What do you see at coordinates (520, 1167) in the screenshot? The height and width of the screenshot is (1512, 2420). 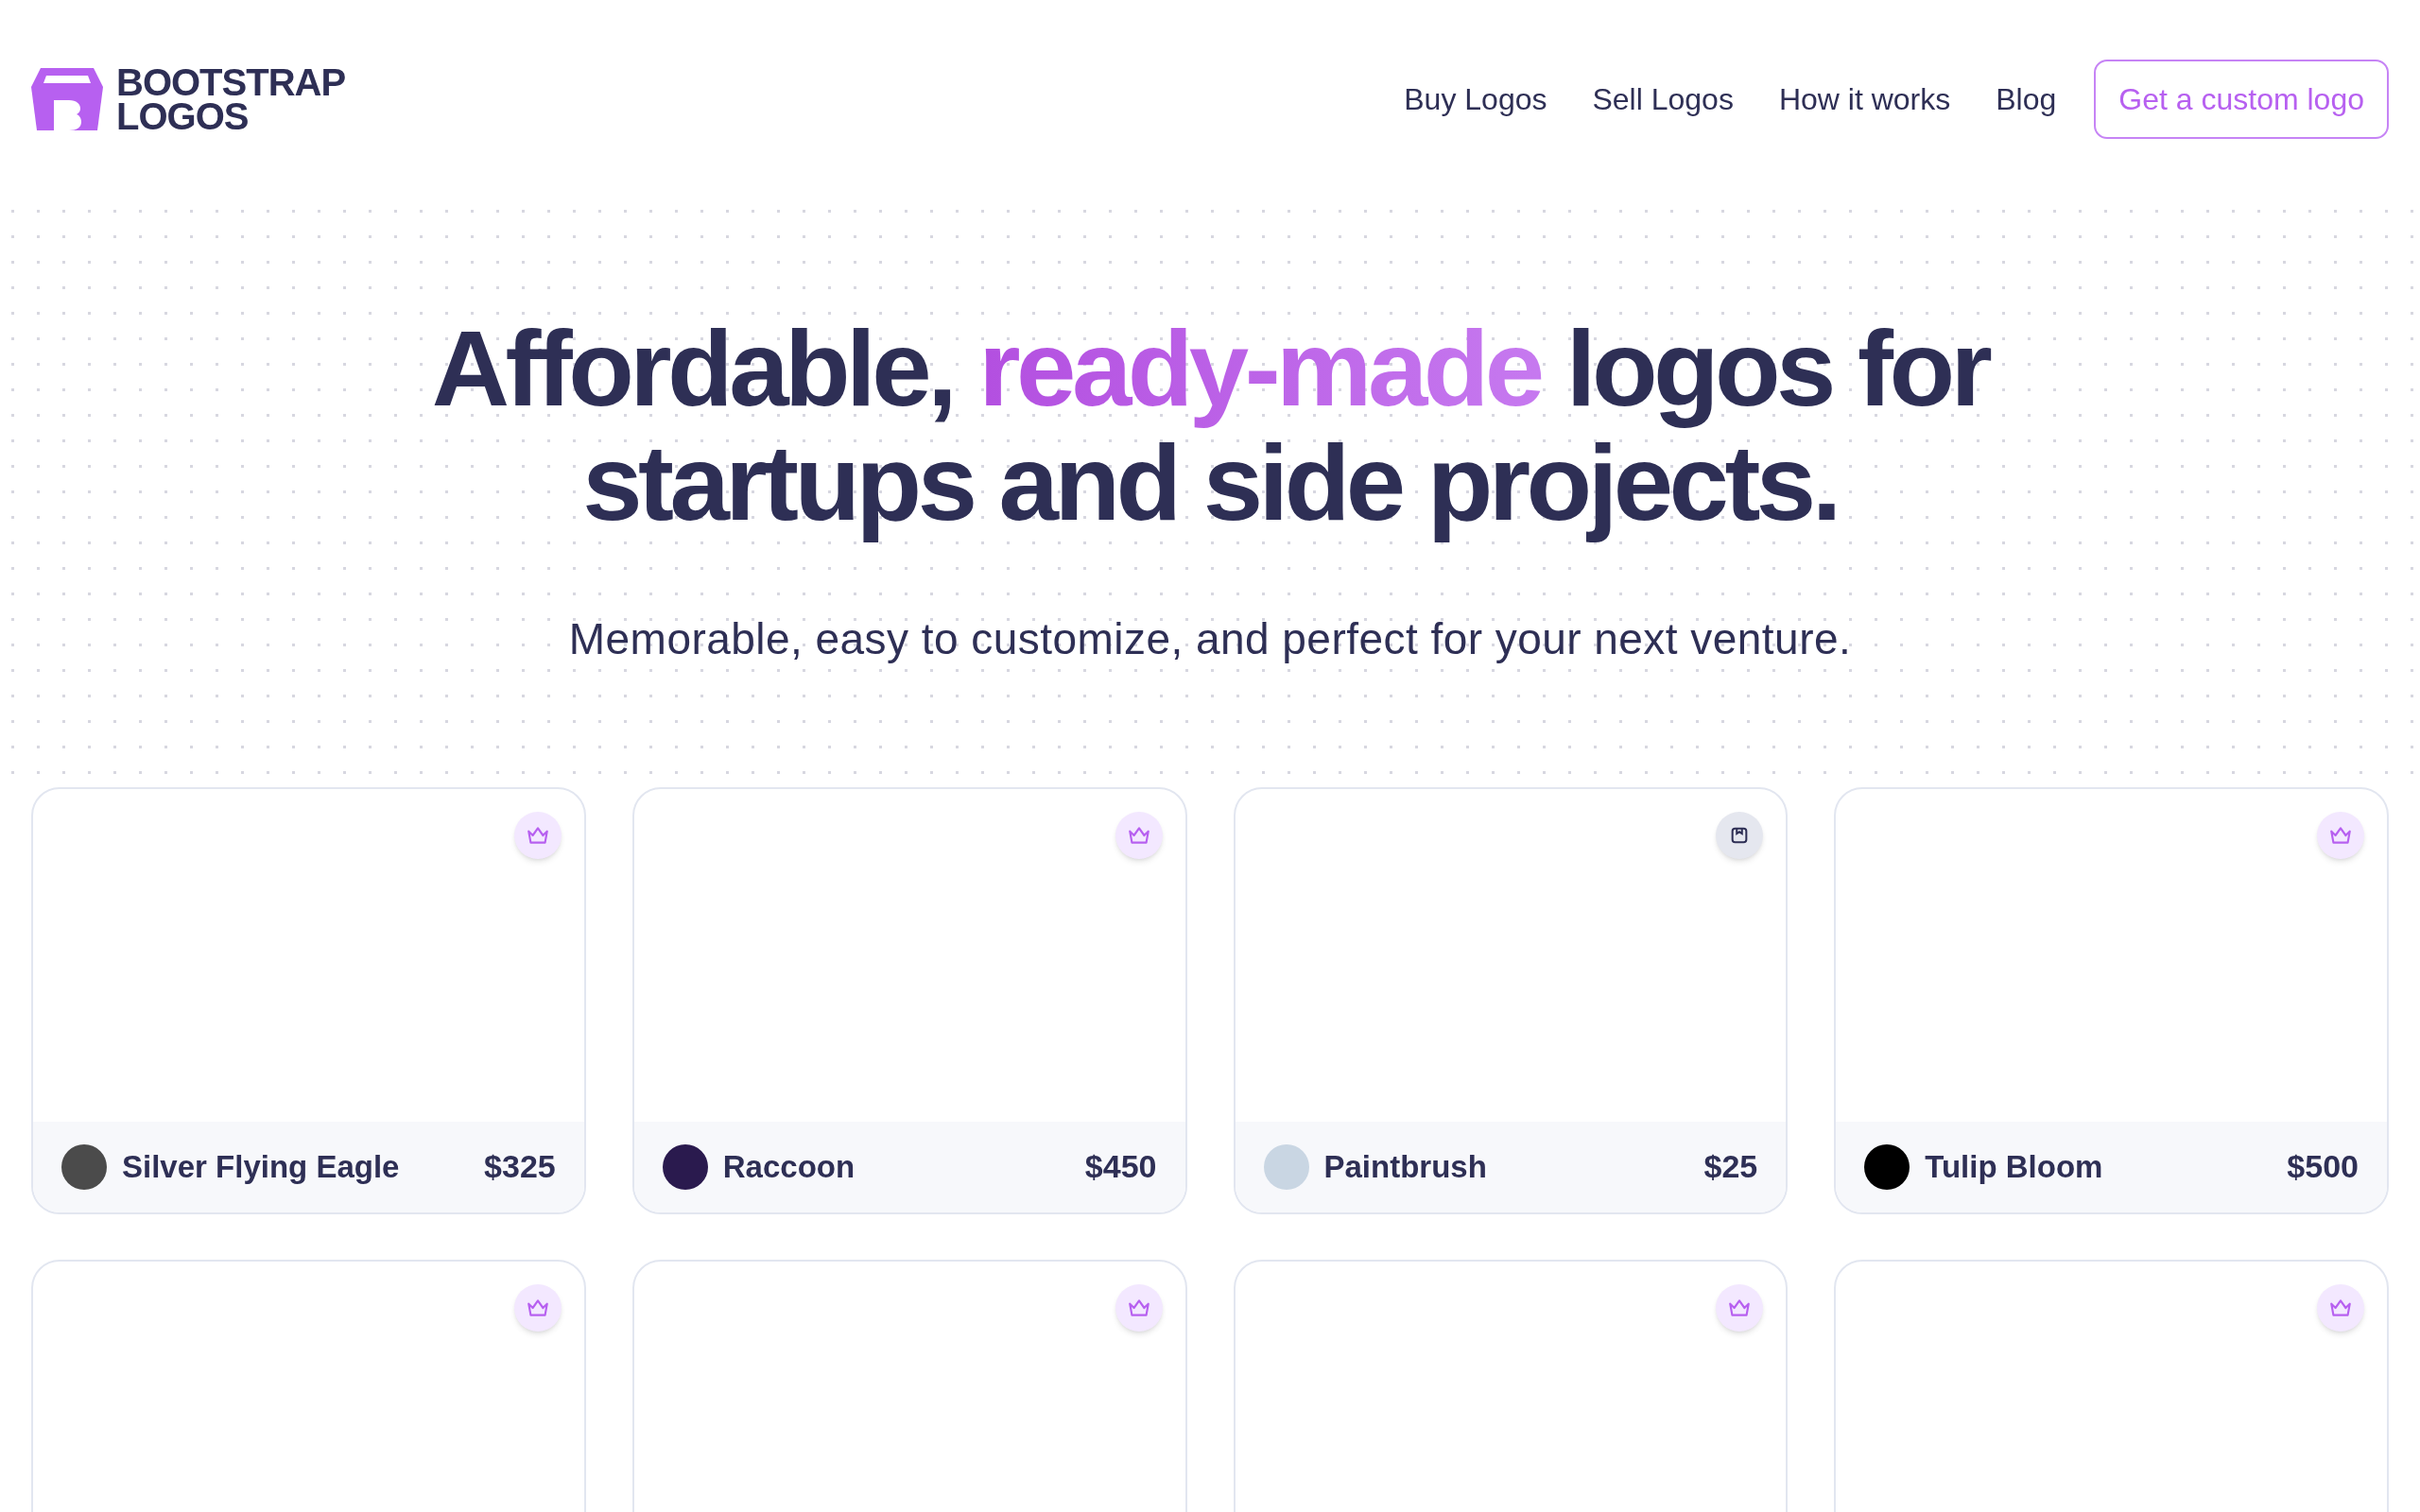 I see `logo-price: $325` at bounding box center [520, 1167].